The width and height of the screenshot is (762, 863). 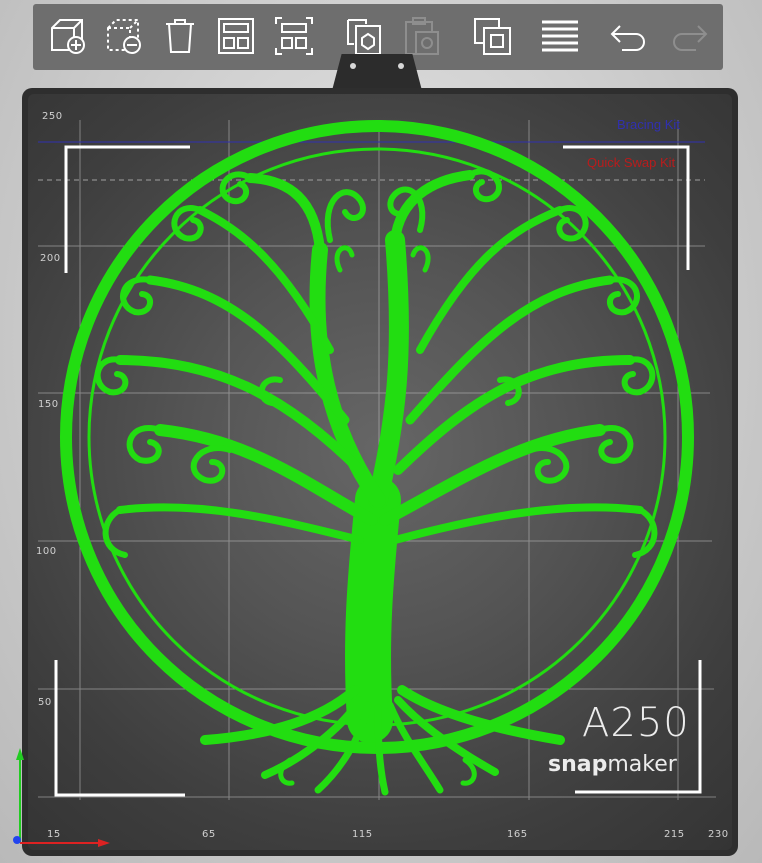 What do you see at coordinates (517, 834) in the screenshot?
I see `x-tick: 165` at bounding box center [517, 834].